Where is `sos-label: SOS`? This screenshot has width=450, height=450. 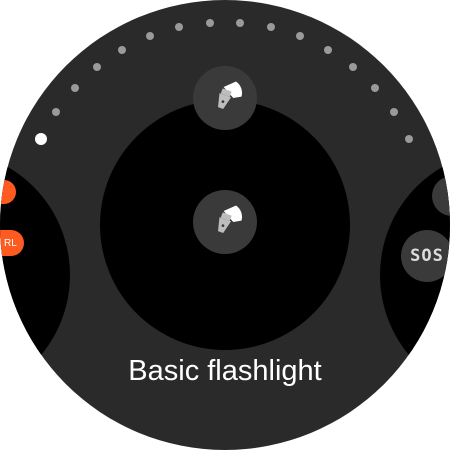
sos-label: SOS is located at coordinates (427, 256).